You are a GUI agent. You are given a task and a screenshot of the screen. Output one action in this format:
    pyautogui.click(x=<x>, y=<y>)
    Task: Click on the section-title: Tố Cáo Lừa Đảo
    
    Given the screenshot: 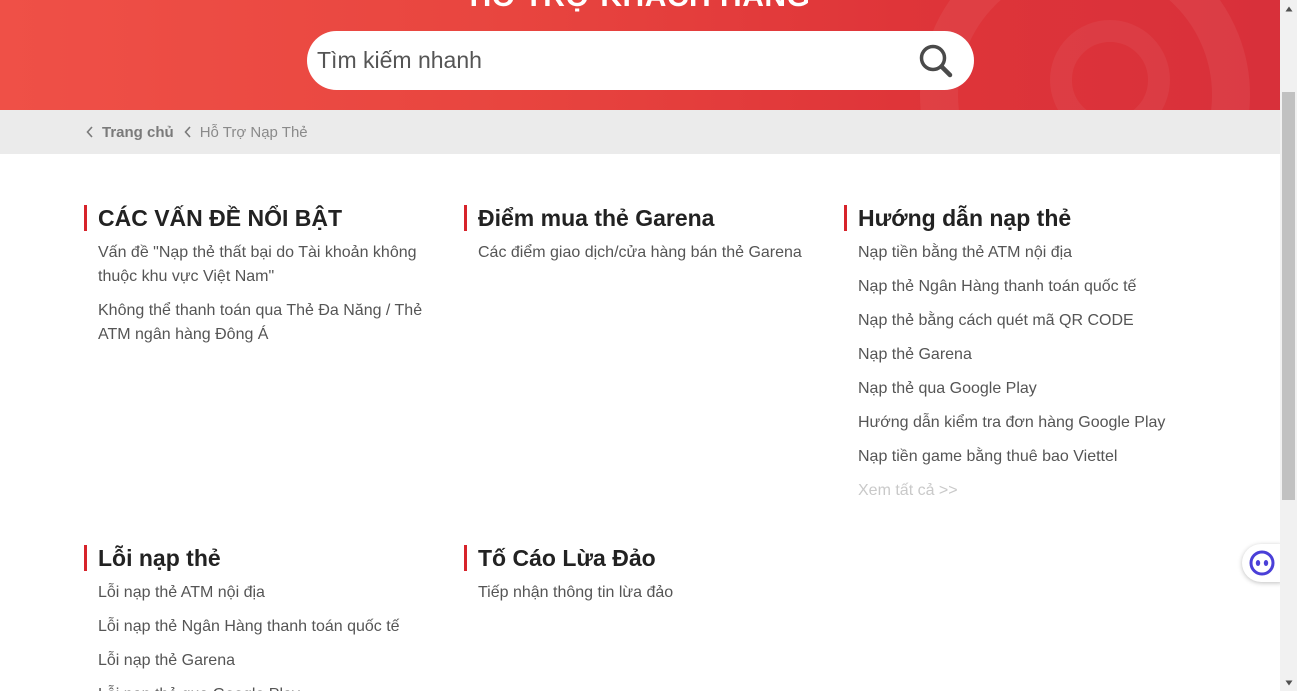 What is the action you would take?
    pyautogui.click(x=644, y=558)
    